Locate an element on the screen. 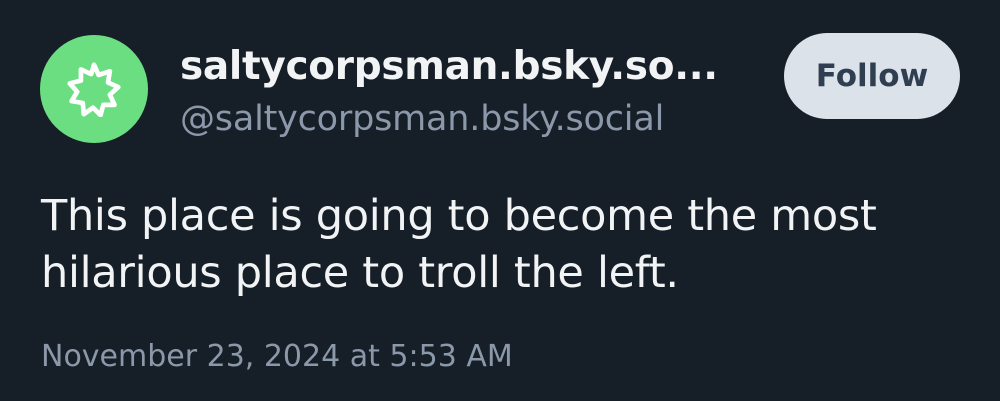  post-timestamp: November 23, 2024 at 5:53 AM is located at coordinates (277, 356).